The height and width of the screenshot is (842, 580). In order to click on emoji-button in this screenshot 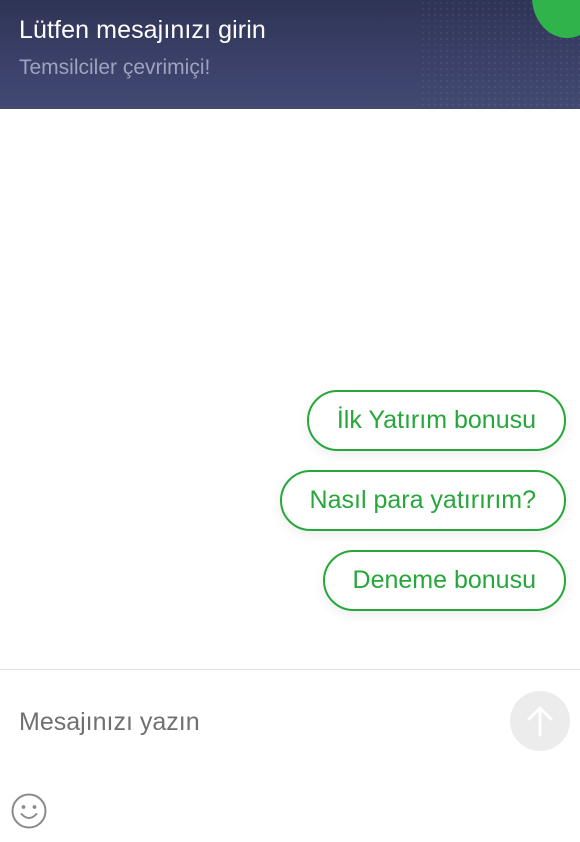, I will do `click(29, 811)`.